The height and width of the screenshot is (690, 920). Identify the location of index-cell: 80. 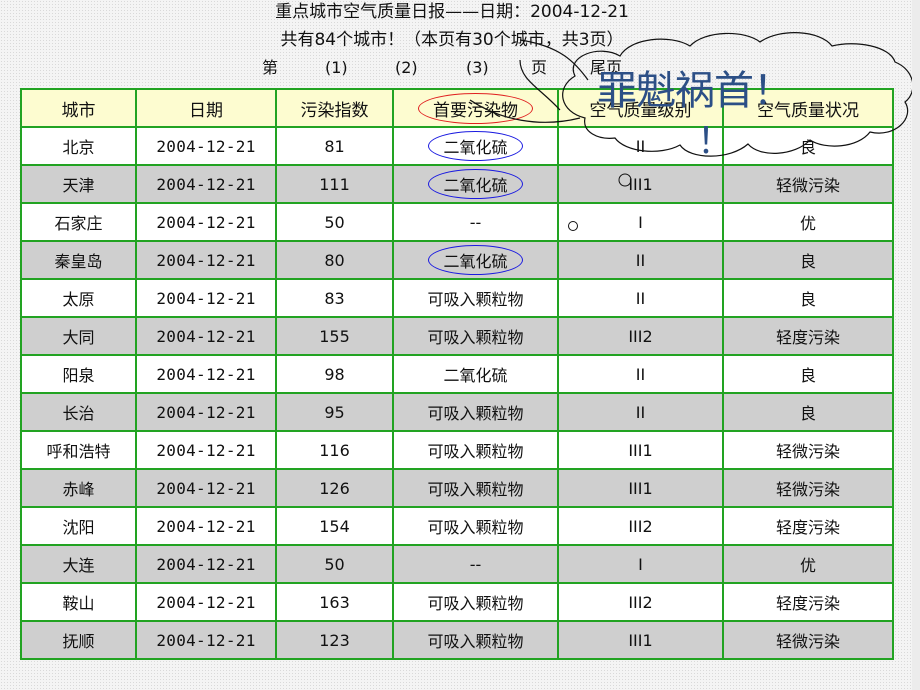
(334, 260).